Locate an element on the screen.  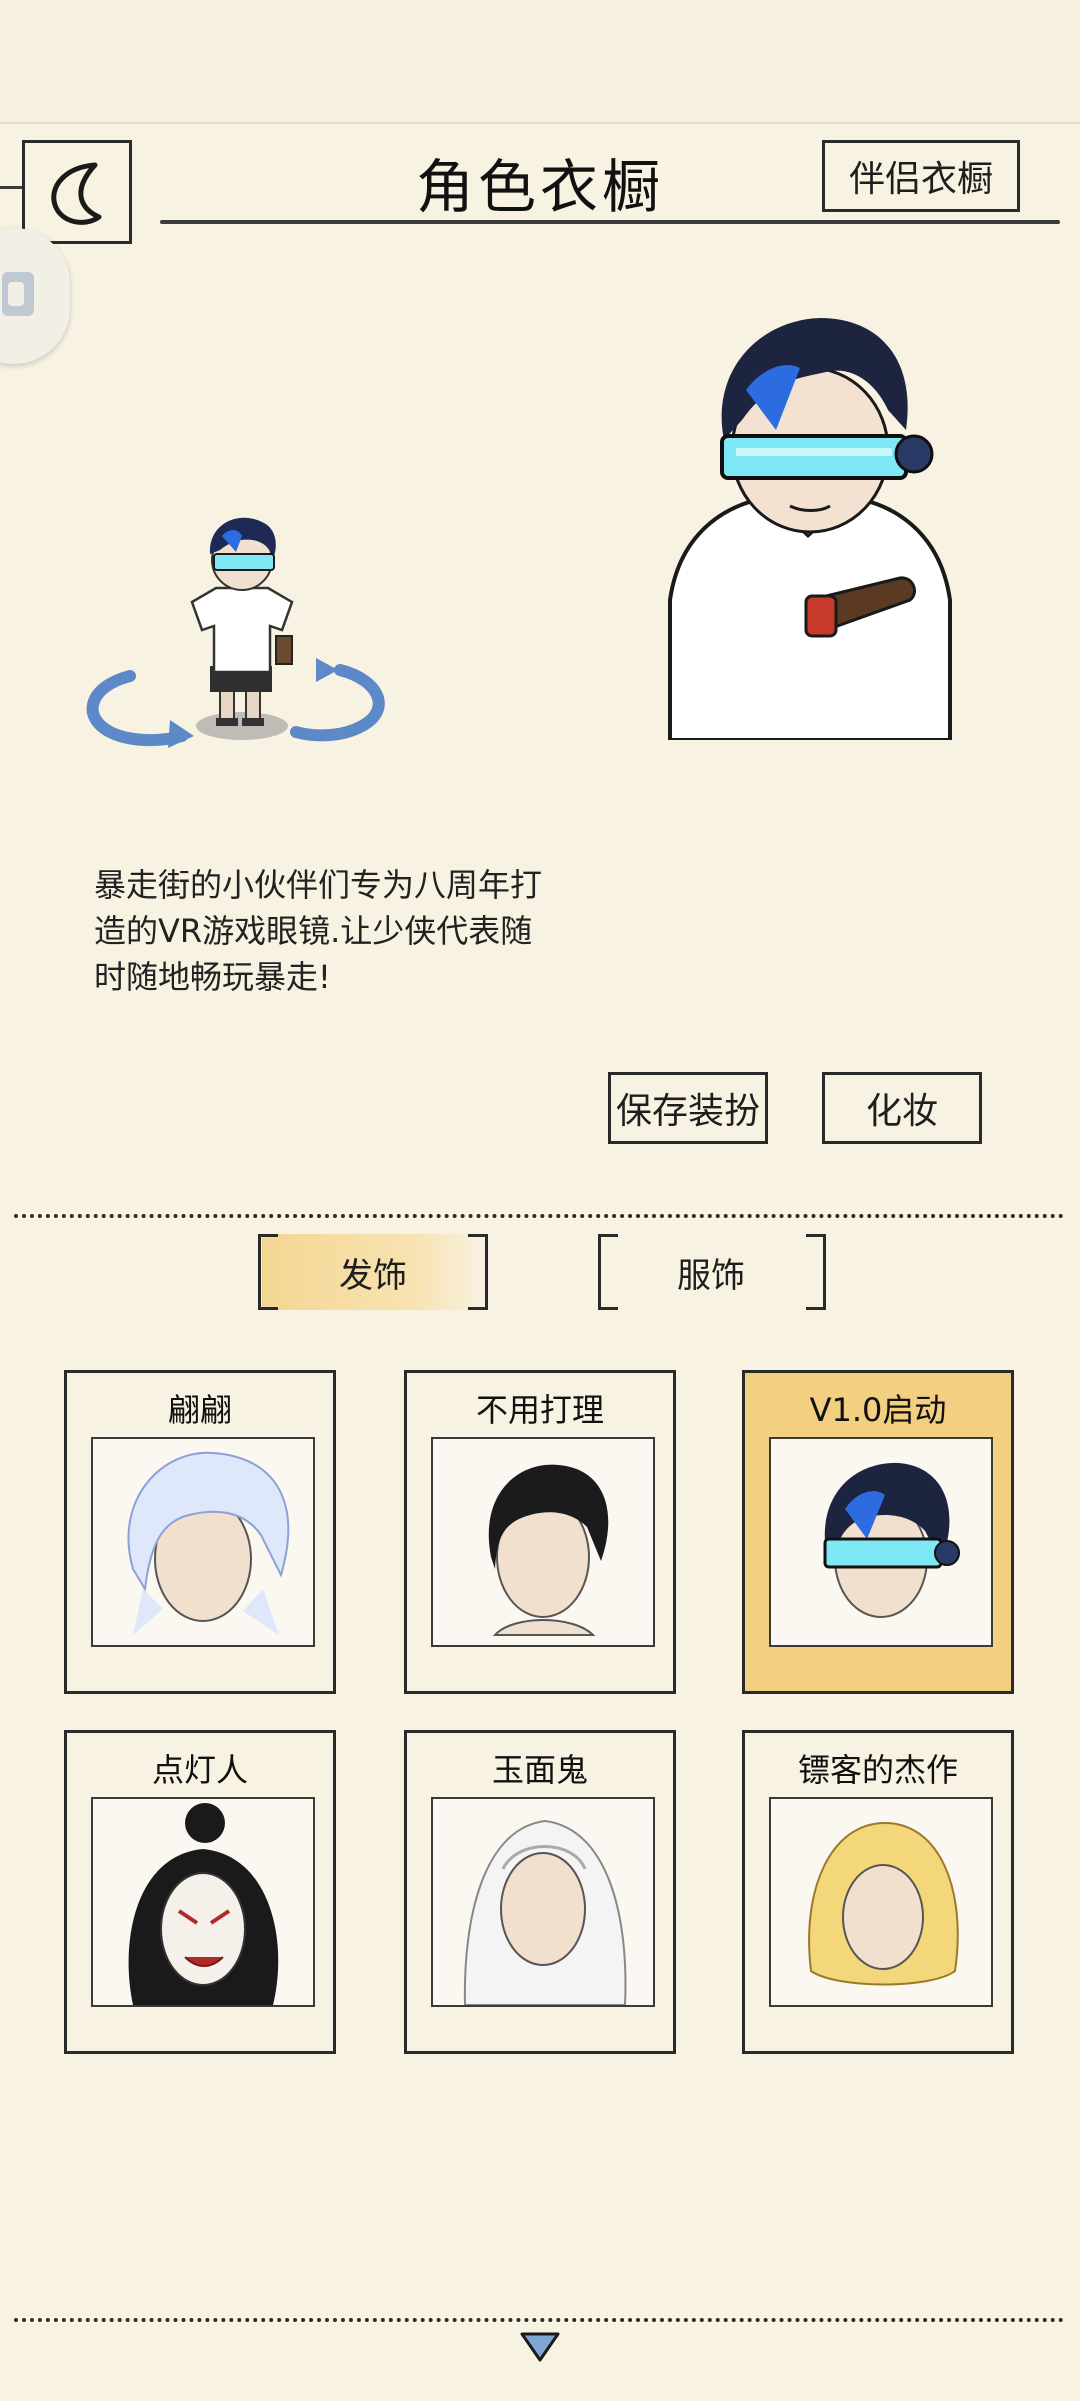
tab-label: 服饰 is located at coordinates (711, 1275).